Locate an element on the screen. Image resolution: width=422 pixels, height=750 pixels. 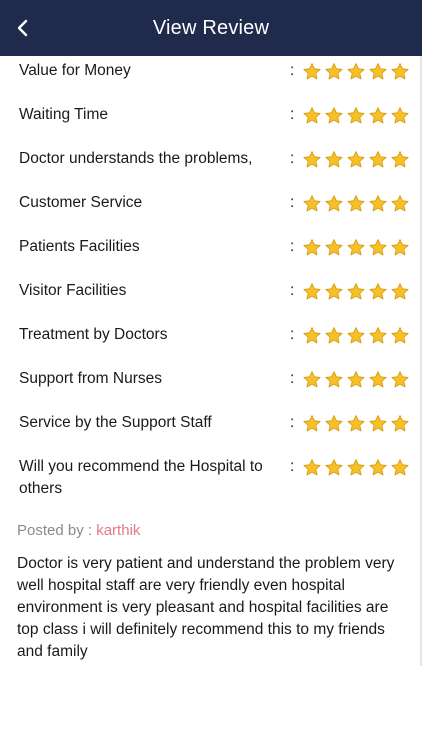
posted-by-label: Posted by : is located at coordinates (57, 530).